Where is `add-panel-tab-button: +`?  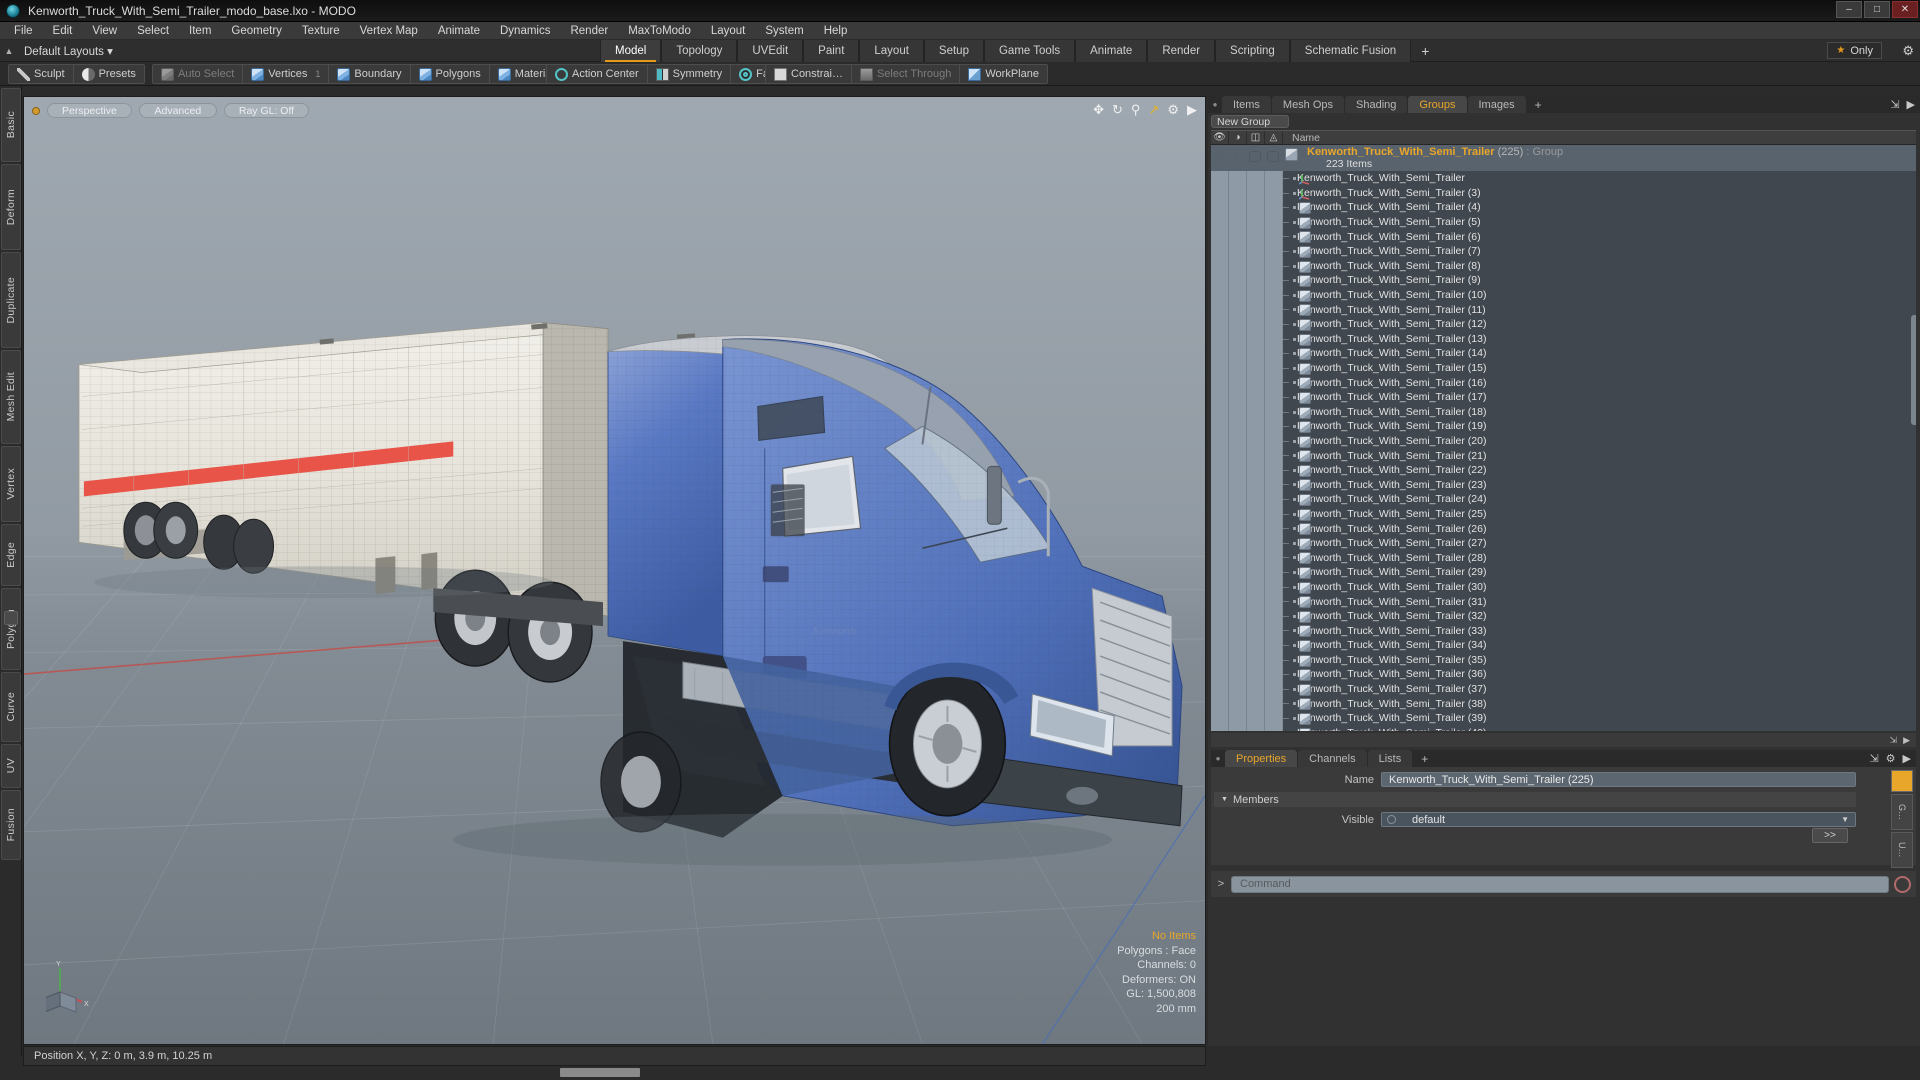 add-panel-tab-button: + is located at coordinates (1538, 104).